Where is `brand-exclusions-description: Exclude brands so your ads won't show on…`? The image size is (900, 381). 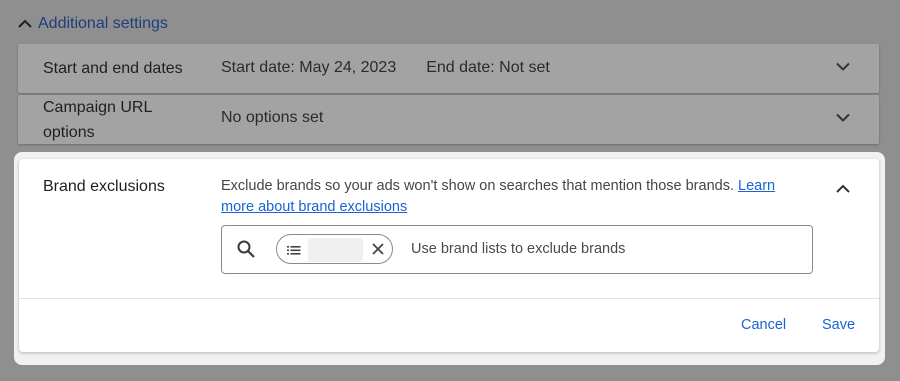 brand-exclusions-description: Exclude brands so your ads won't show on… is located at coordinates (516, 197).